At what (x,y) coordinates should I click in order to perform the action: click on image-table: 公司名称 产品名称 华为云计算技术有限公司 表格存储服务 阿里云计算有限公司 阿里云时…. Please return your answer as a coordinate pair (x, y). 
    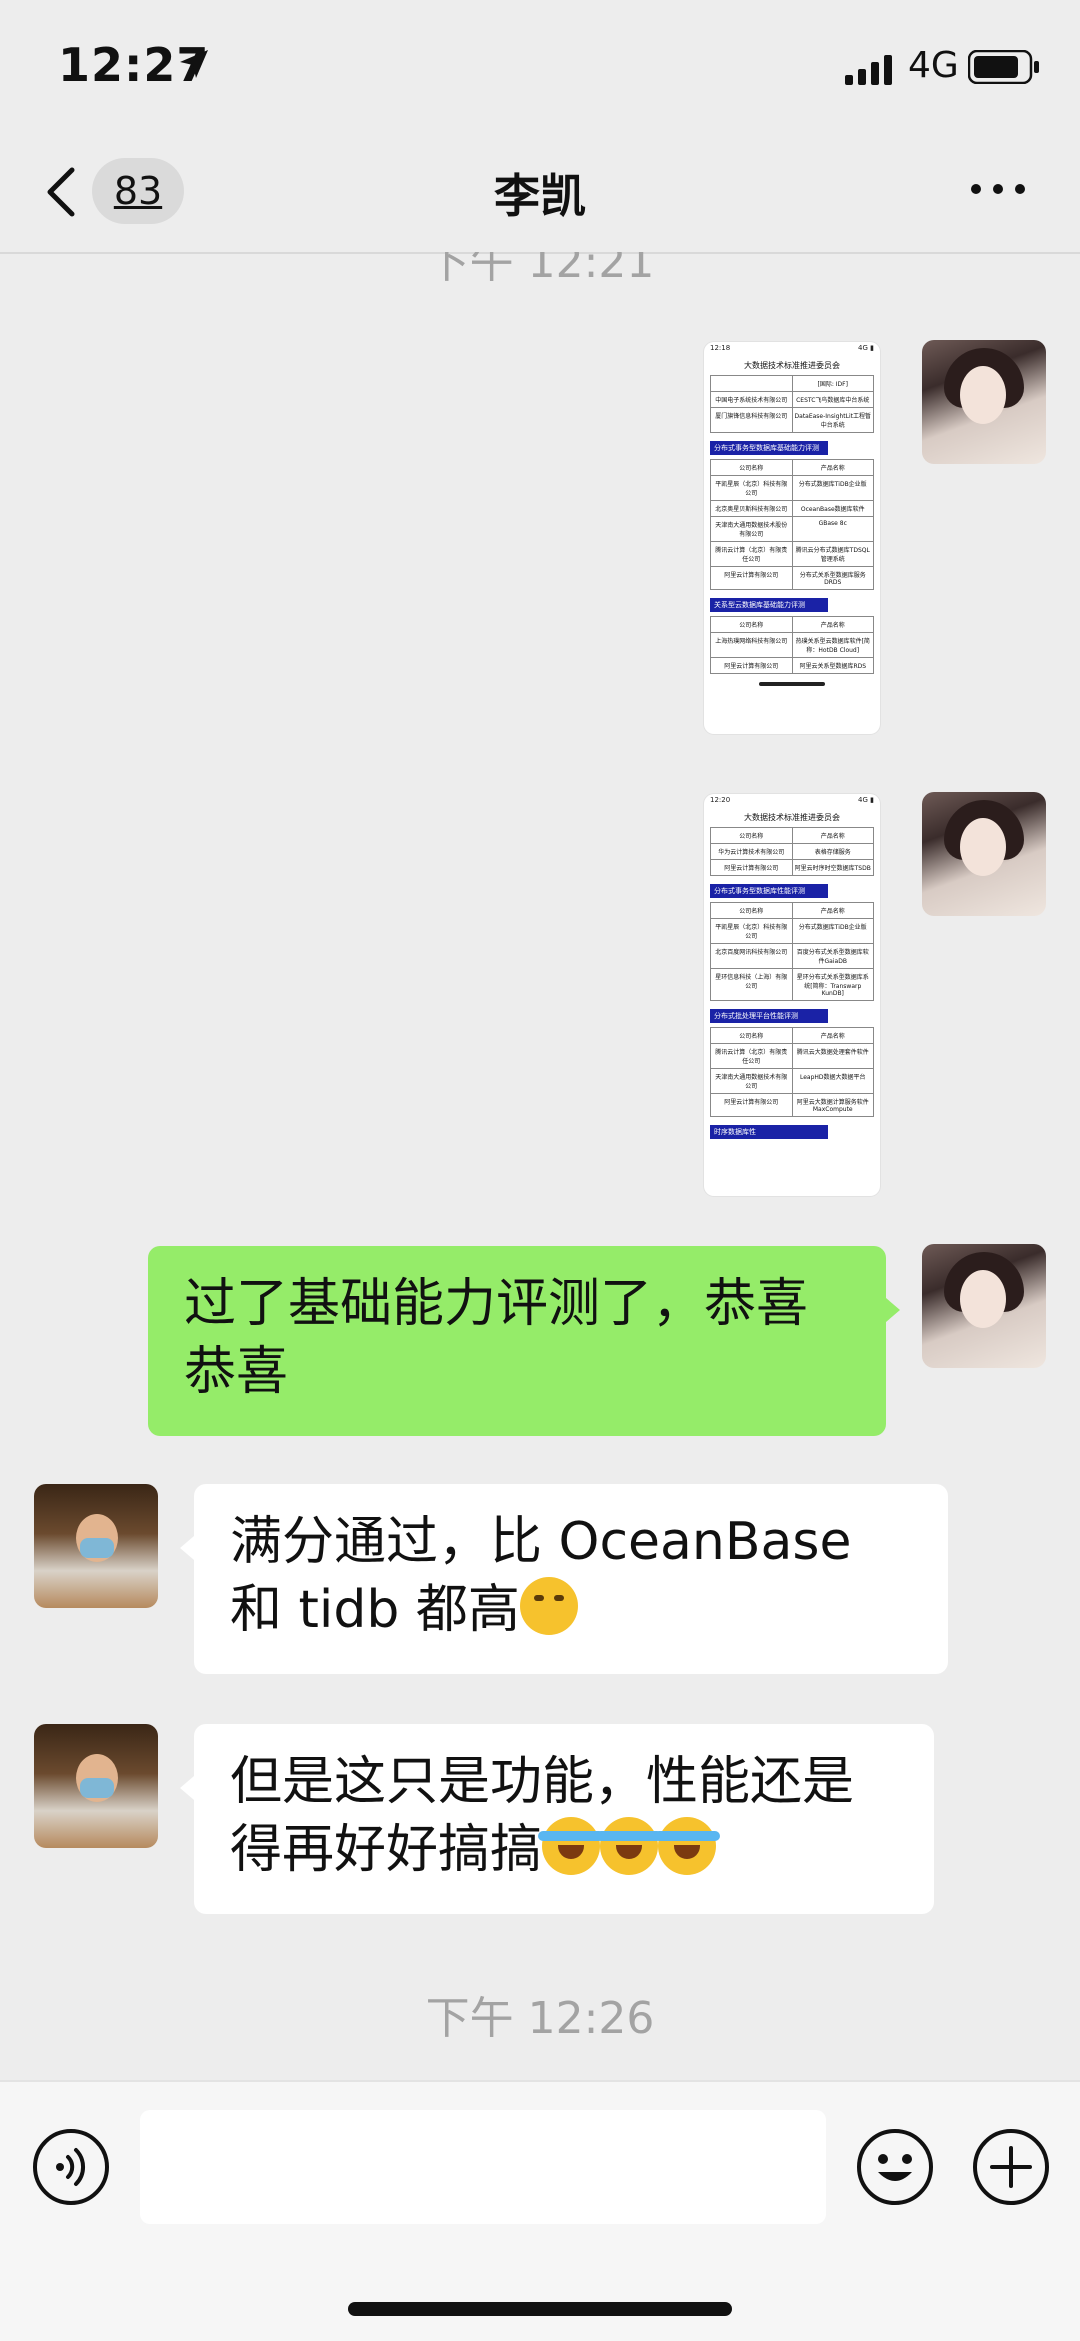
    Looking at the image, I should click on (792, 851).